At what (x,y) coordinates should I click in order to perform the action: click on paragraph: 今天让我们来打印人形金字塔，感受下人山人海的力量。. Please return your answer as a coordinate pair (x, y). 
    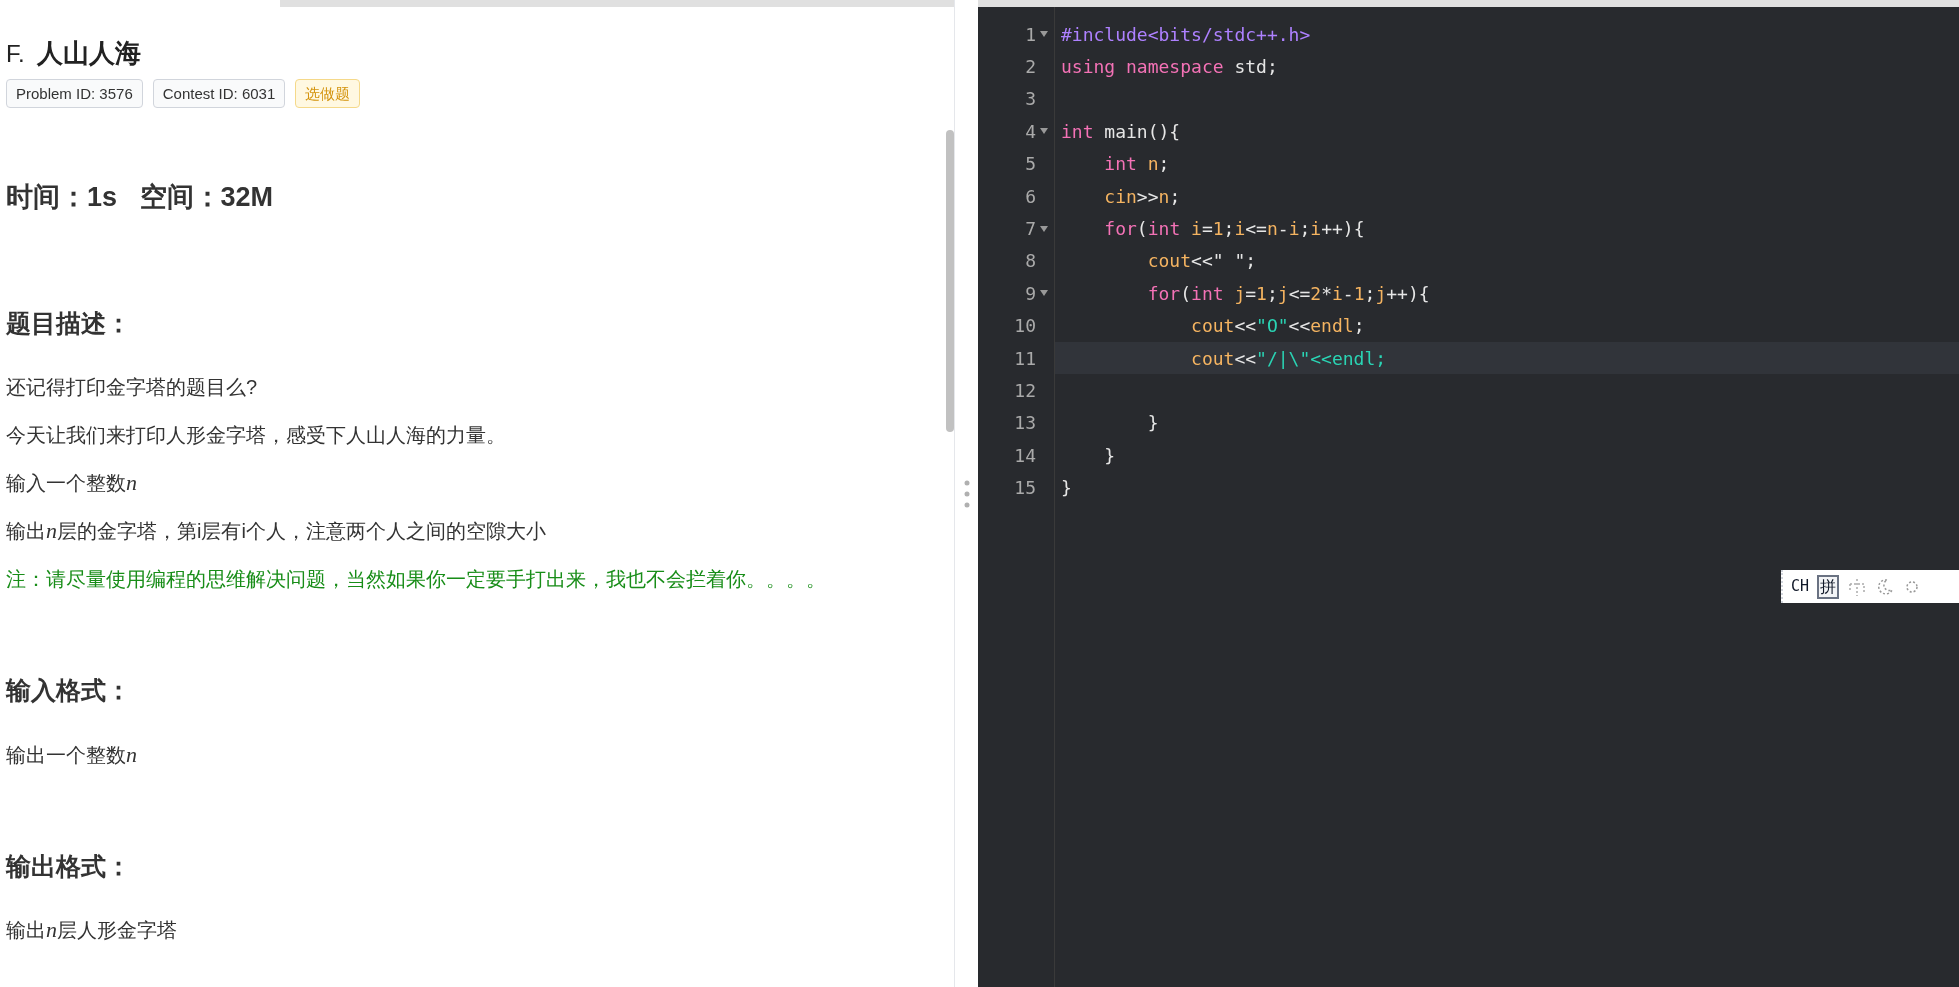
    Looking at the image, I should click on (256, 435).